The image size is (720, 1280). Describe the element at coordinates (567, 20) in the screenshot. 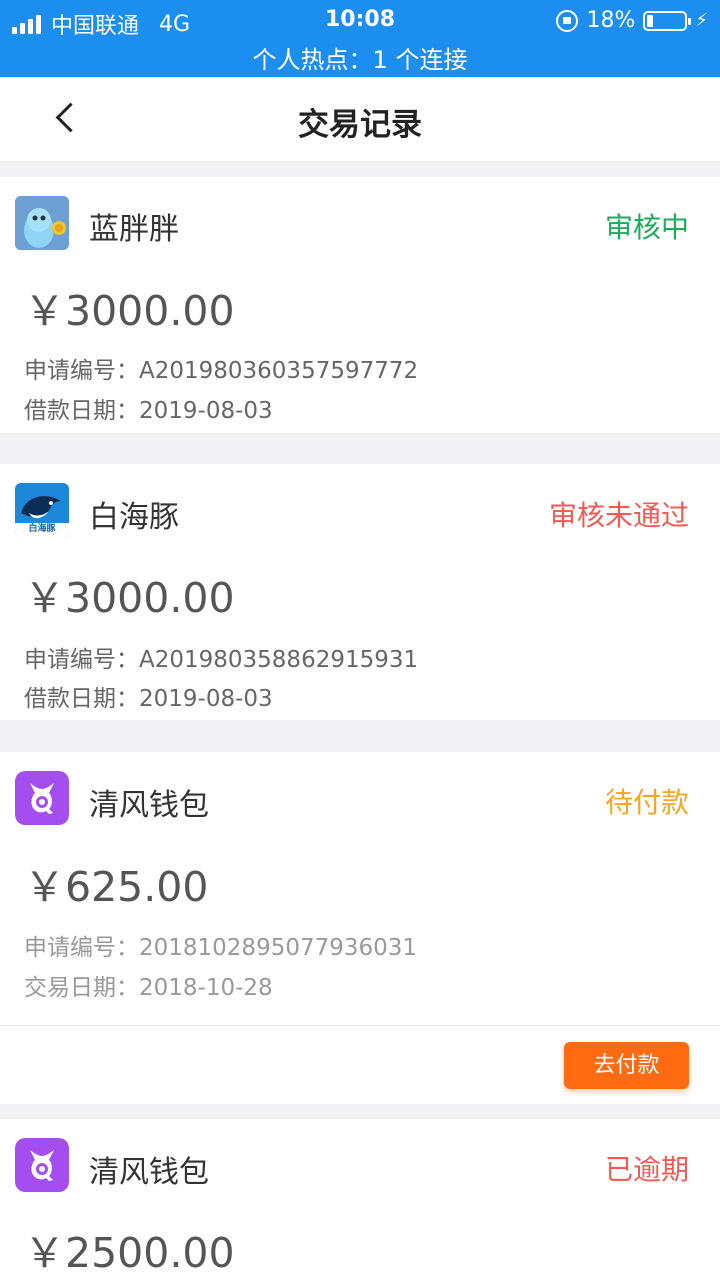

I see `rotation-lock-icon` at that location.